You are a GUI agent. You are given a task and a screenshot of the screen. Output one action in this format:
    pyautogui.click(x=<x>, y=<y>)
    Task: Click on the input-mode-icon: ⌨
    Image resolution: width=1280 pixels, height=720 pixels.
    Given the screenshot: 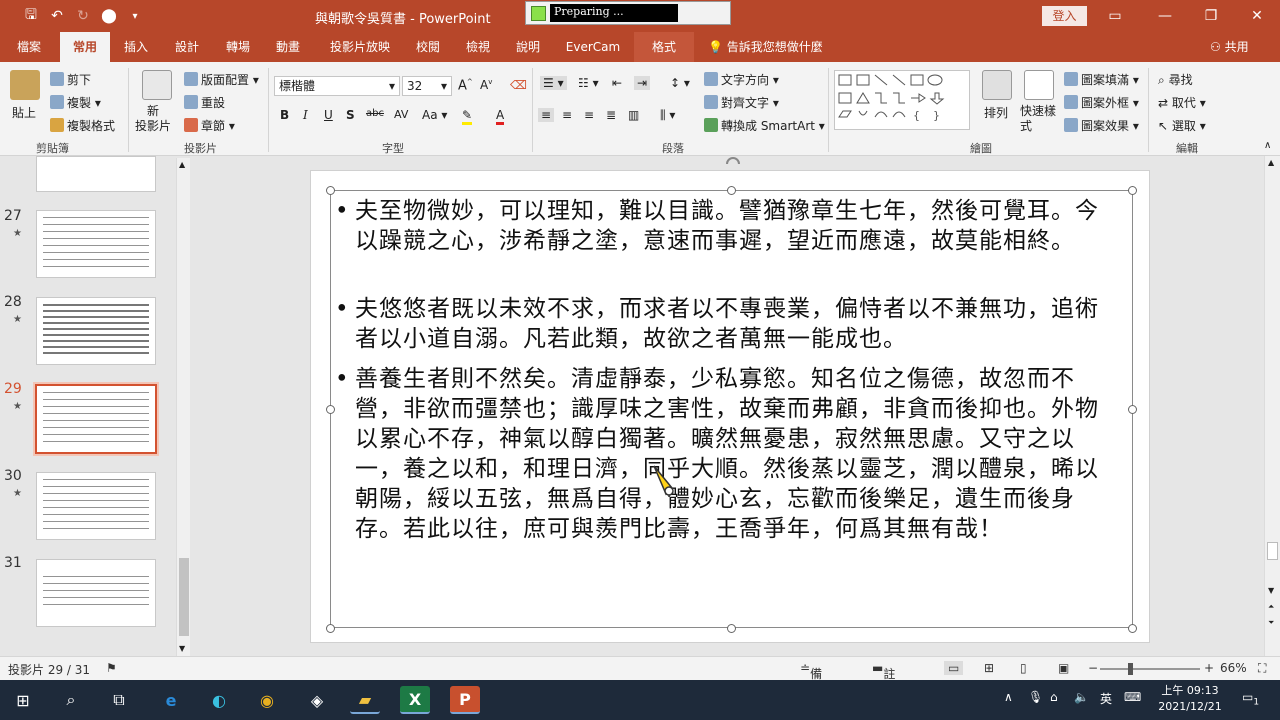 What is the action you would take?
    pyautogui.click(x=1132, y=697)
    